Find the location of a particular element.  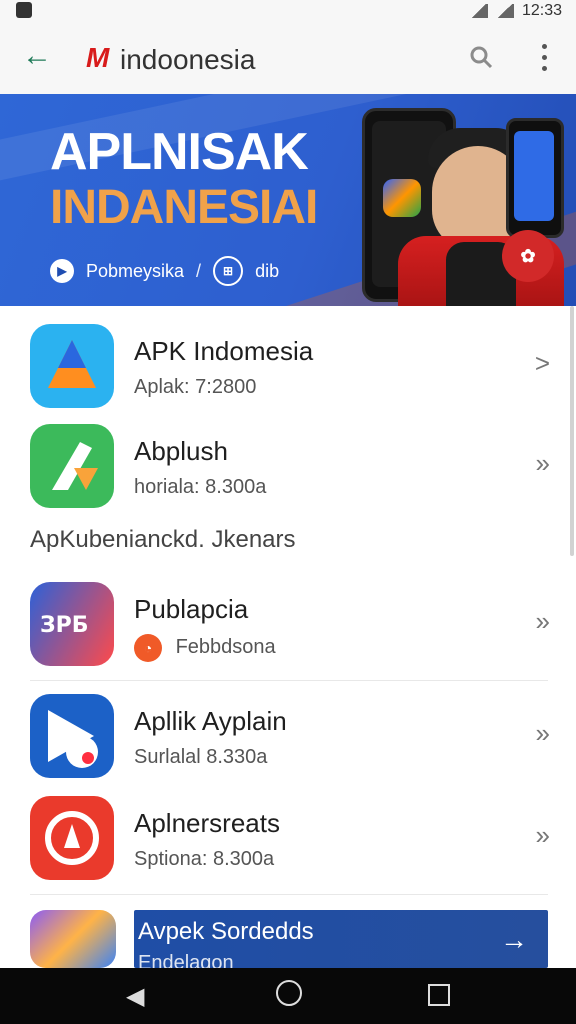

arrow-right-icon: → is located at coordinates (514, 939).